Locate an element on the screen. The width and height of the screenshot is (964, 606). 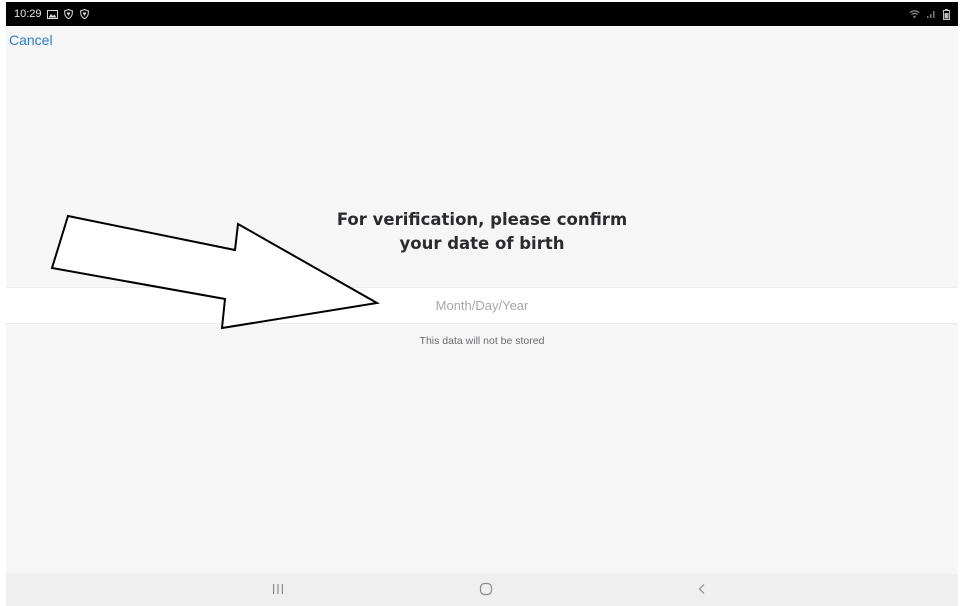
app-header: Cancel is located at coordinates (482, 44).